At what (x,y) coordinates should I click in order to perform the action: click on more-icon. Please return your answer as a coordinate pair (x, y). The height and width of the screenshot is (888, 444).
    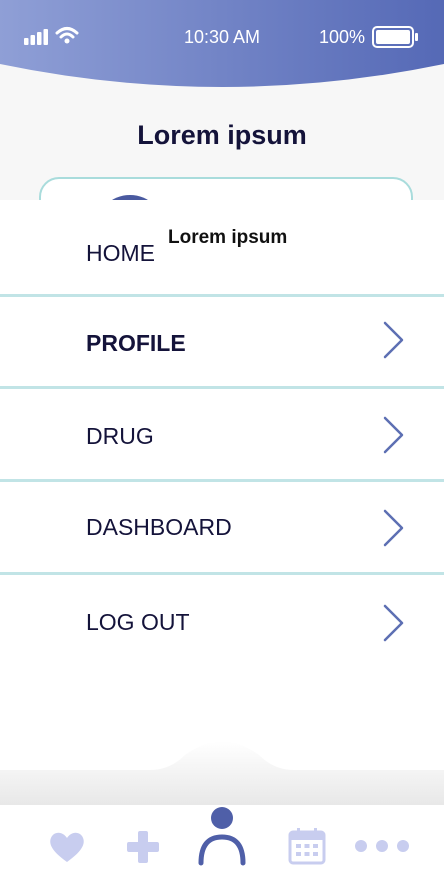
    Looking at the image, I should click on (383, 846).